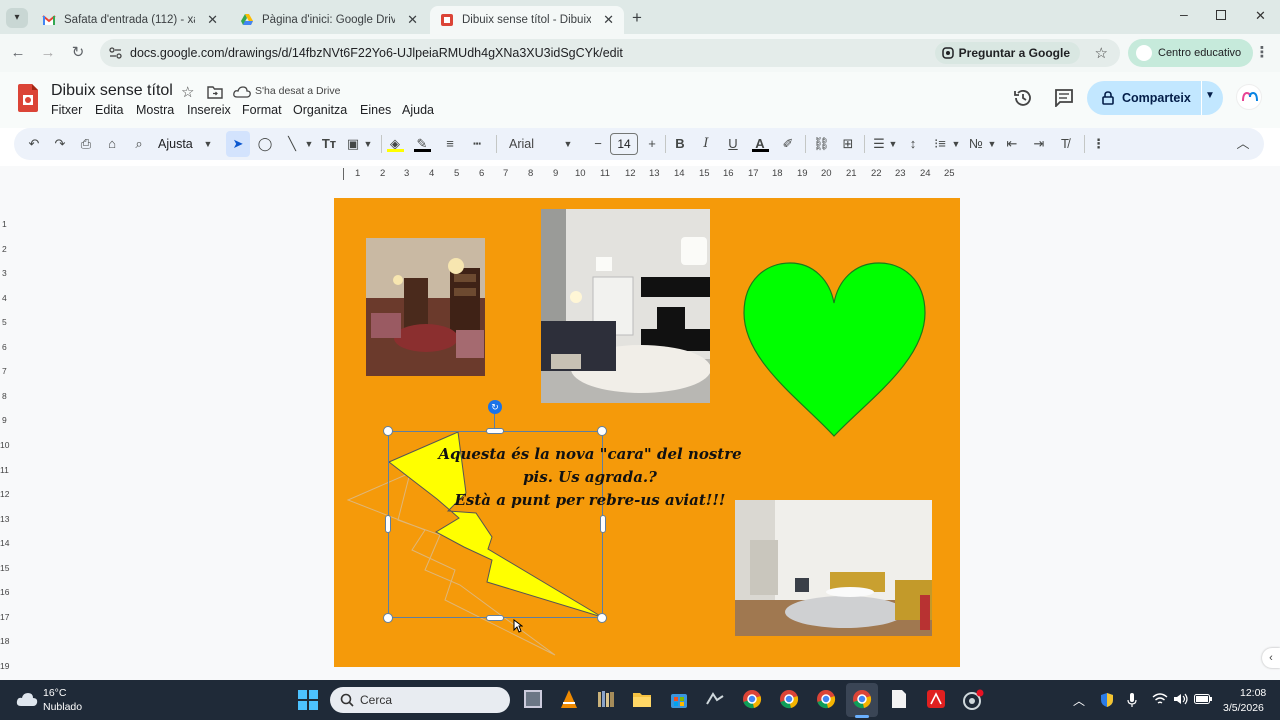 The height and width of the screenshot is (720, 1280). What do you see at coordinates (1160, 699) in the screenshot?
I see `wifi-icon` at bounding box center [1160, 699].